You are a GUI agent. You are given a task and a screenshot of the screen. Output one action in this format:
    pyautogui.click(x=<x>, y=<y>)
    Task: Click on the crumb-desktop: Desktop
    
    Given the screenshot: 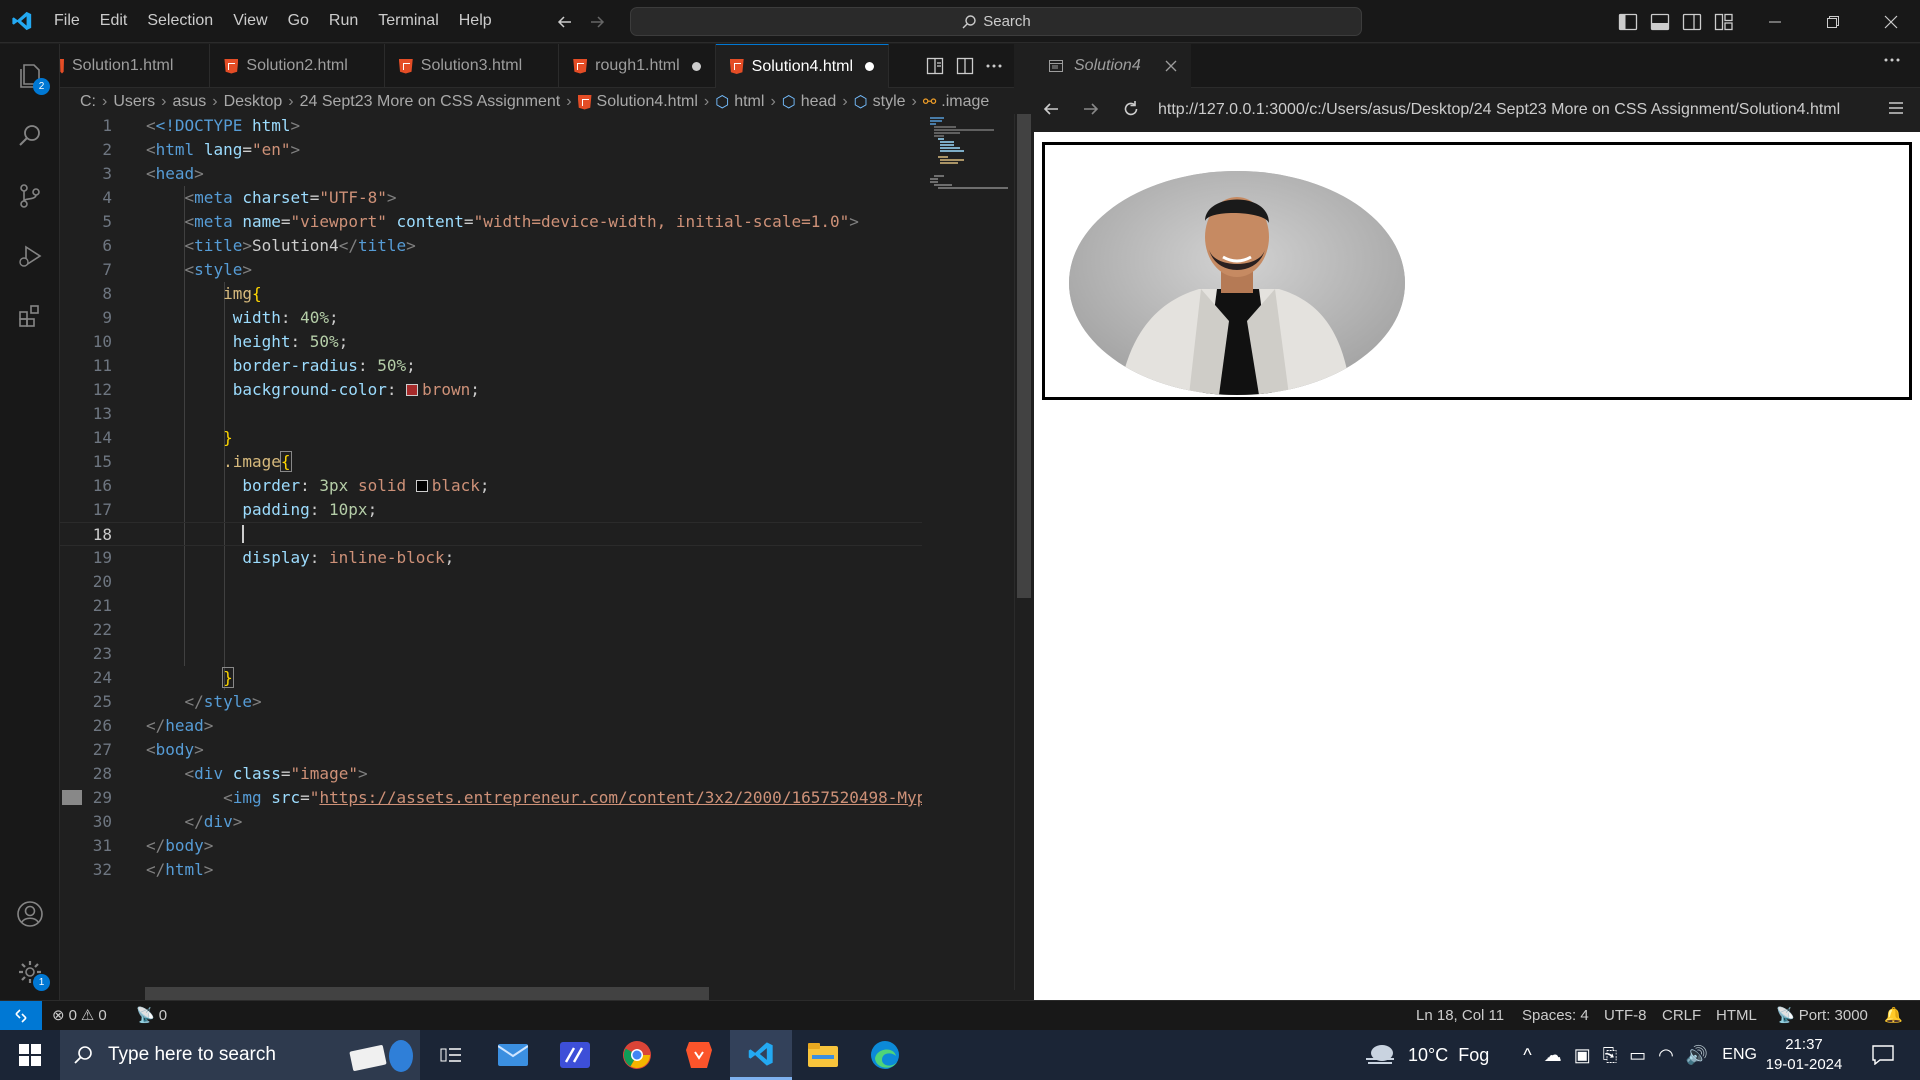 What is the action you would take?
    pyautogui.click(x=253, y=102)
    